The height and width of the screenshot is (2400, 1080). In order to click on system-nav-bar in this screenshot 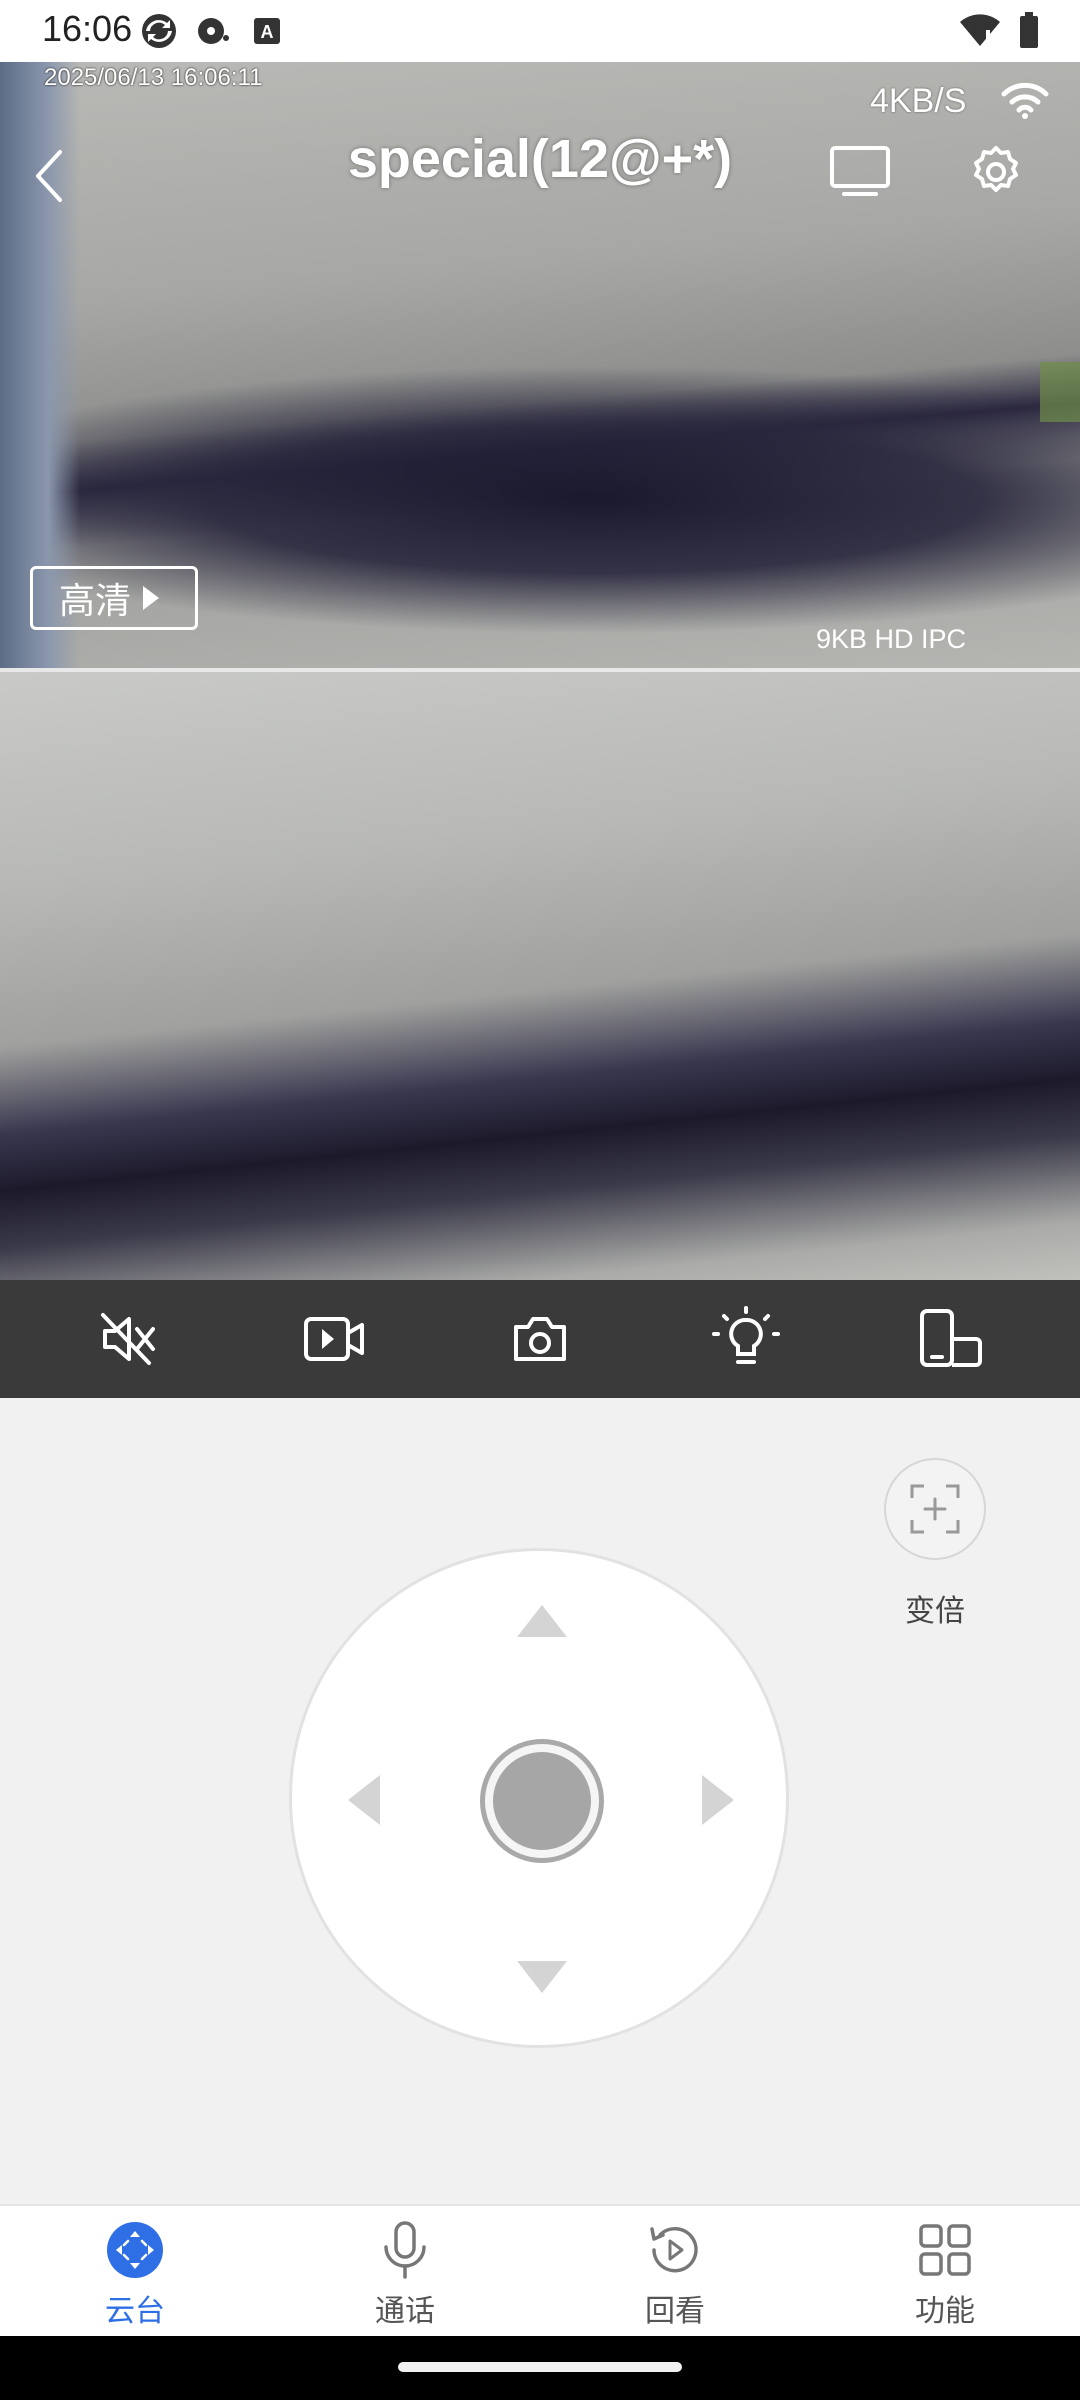, I will do `click(540, 2368)`.